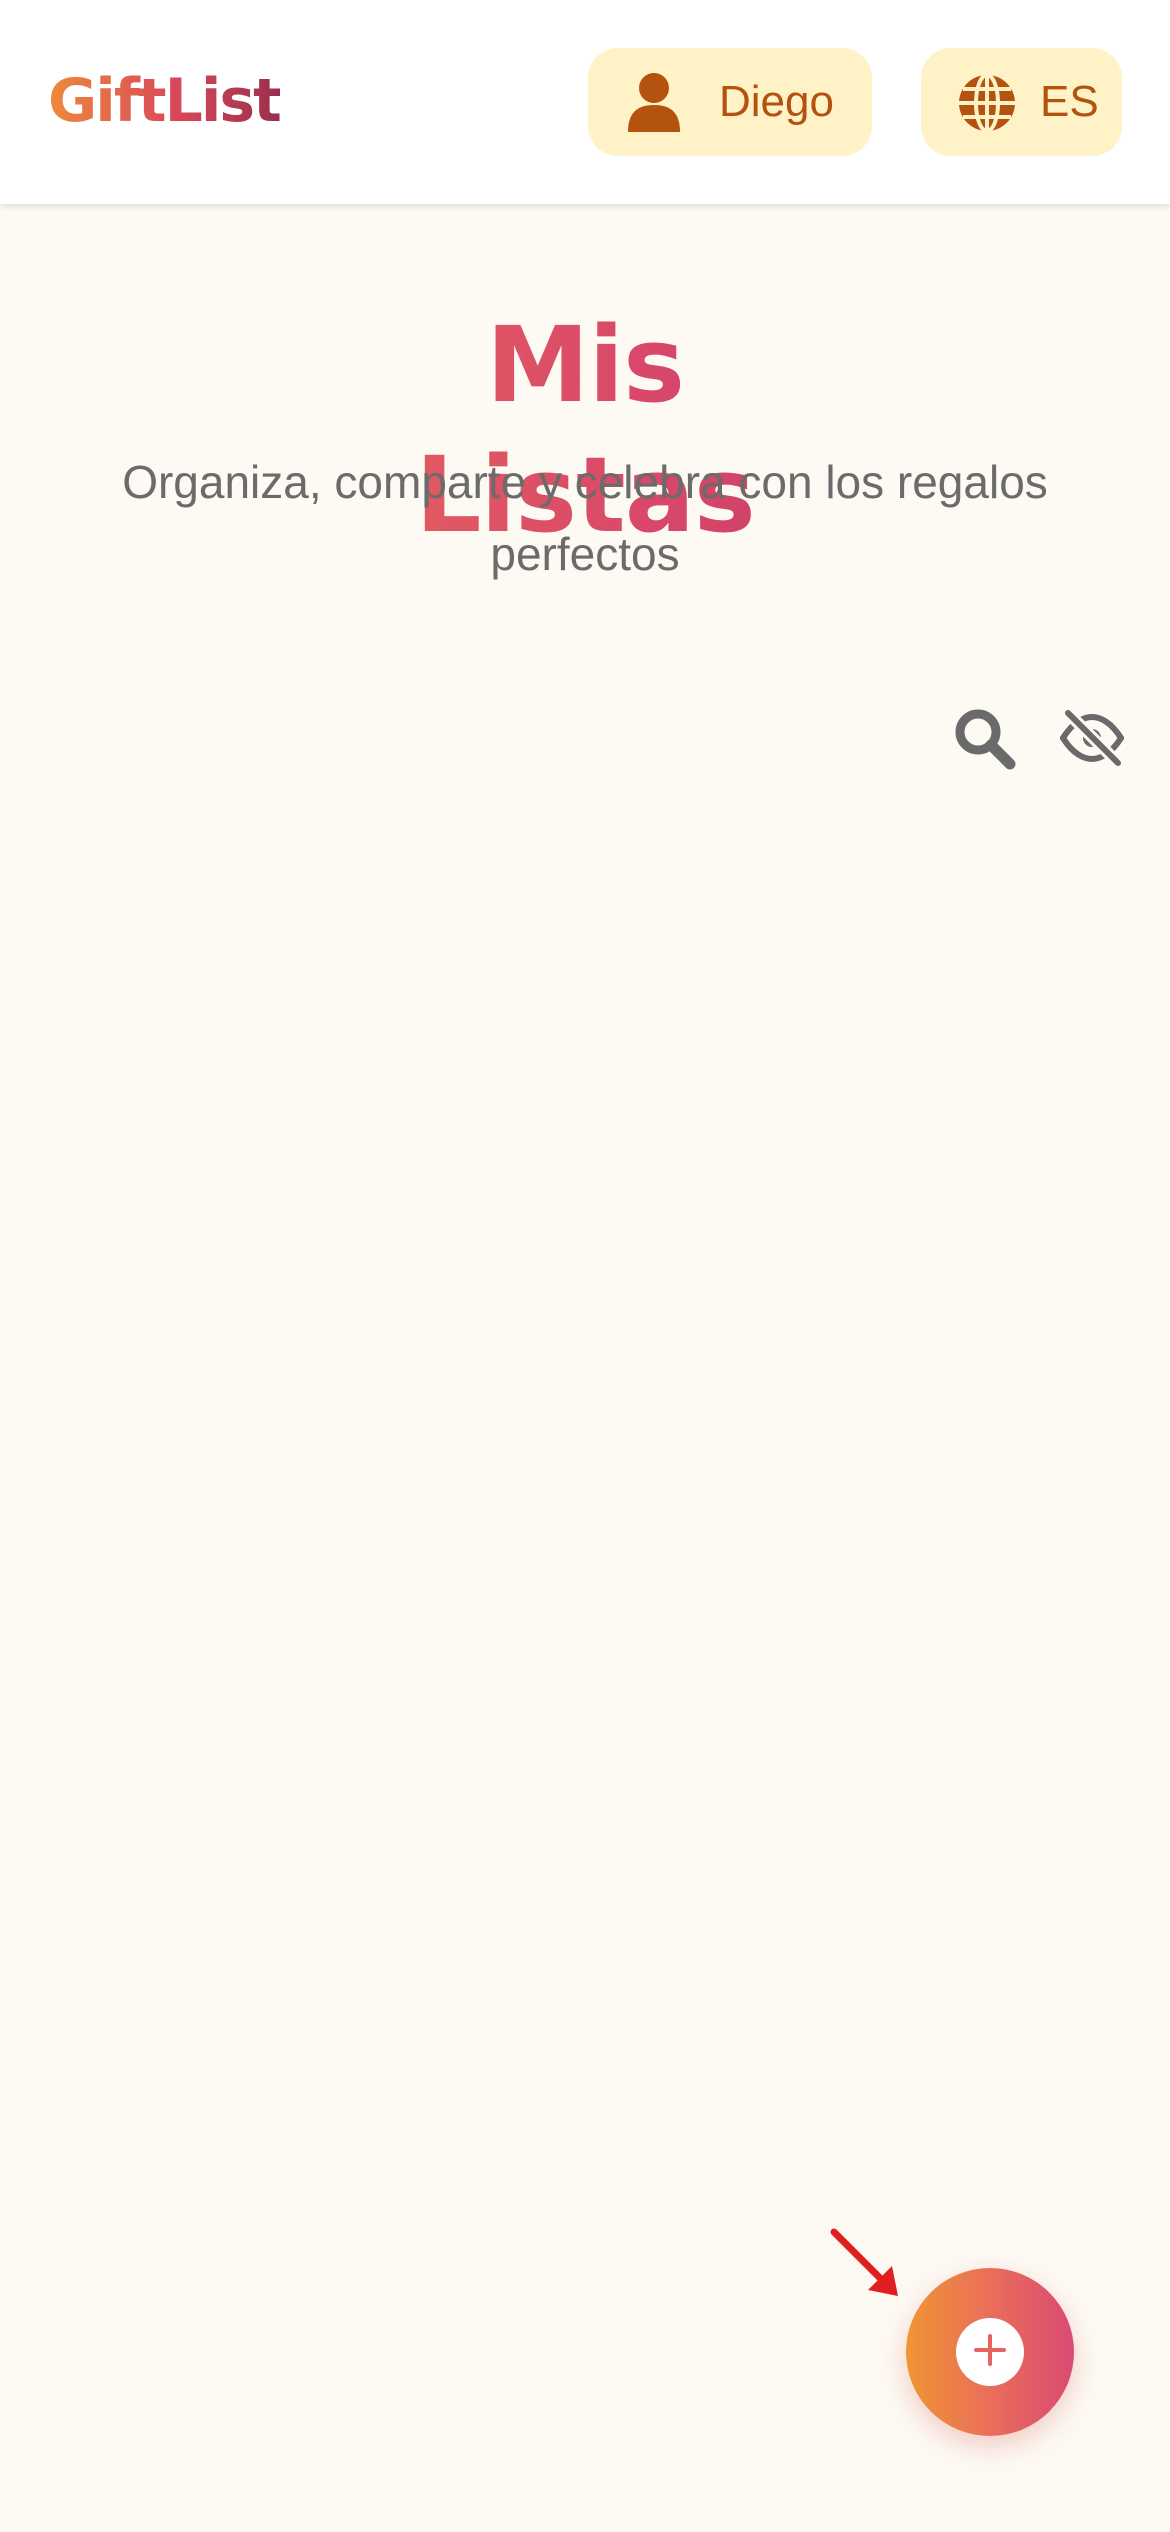  I want to click on eye-slash-icon, so click(1092, 739).